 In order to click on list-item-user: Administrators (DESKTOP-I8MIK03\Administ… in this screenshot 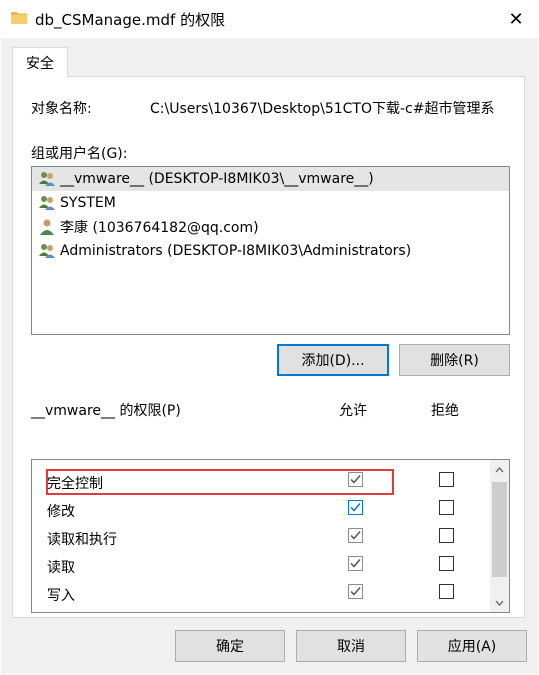, I will do `click(270, 251)`.